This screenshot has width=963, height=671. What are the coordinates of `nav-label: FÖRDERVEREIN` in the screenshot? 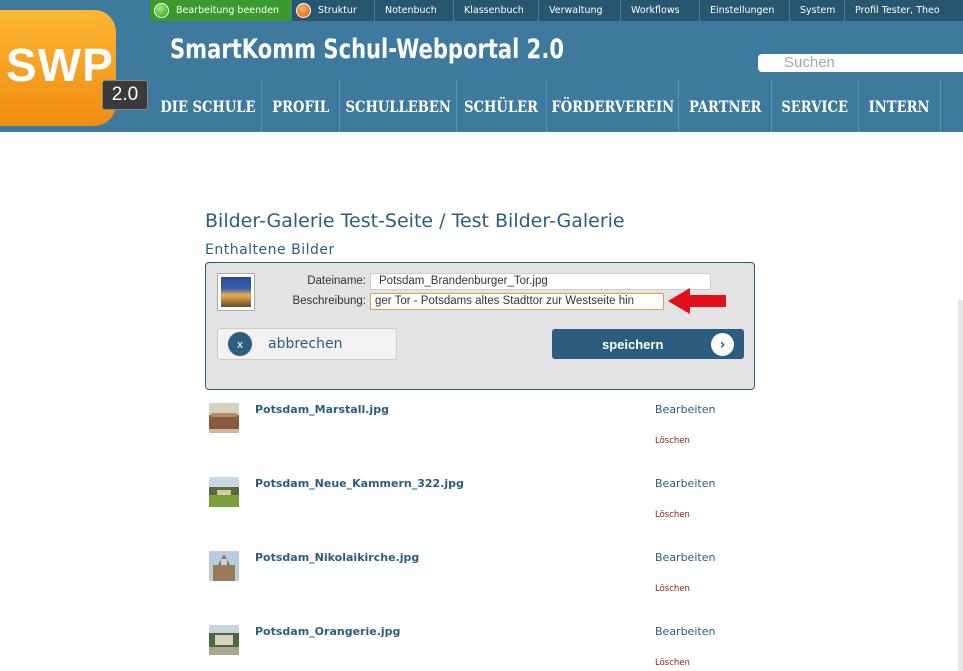 It's located at (612, 106).